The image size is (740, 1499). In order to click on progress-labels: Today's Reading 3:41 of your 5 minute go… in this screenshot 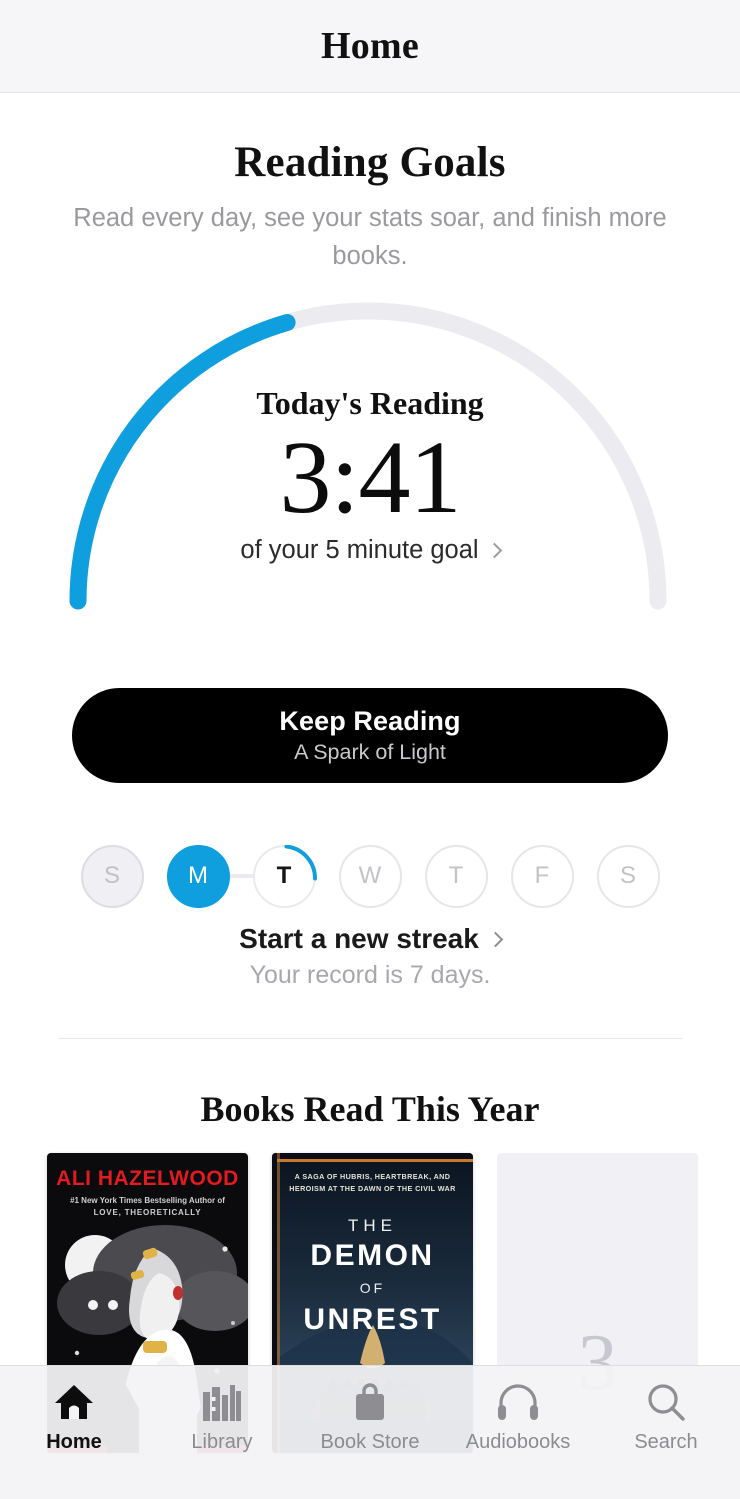, I will do `click(370, 475)`.